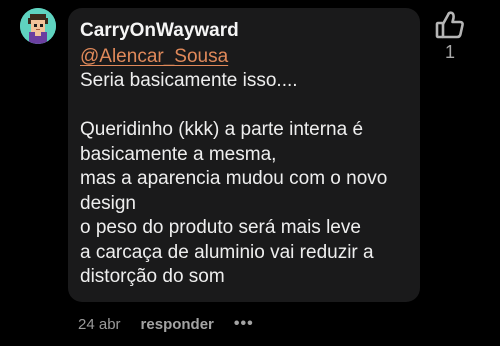  I want to click on comment-line: distorção do som, so click(152, 276).